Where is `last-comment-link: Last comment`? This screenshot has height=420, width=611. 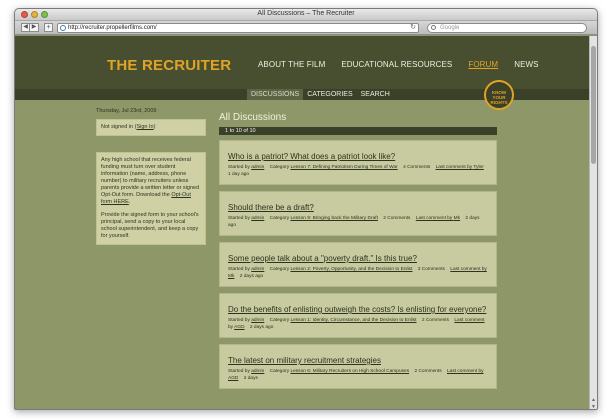
last-comment-link: Last comment is located at coordinates (469, 320).